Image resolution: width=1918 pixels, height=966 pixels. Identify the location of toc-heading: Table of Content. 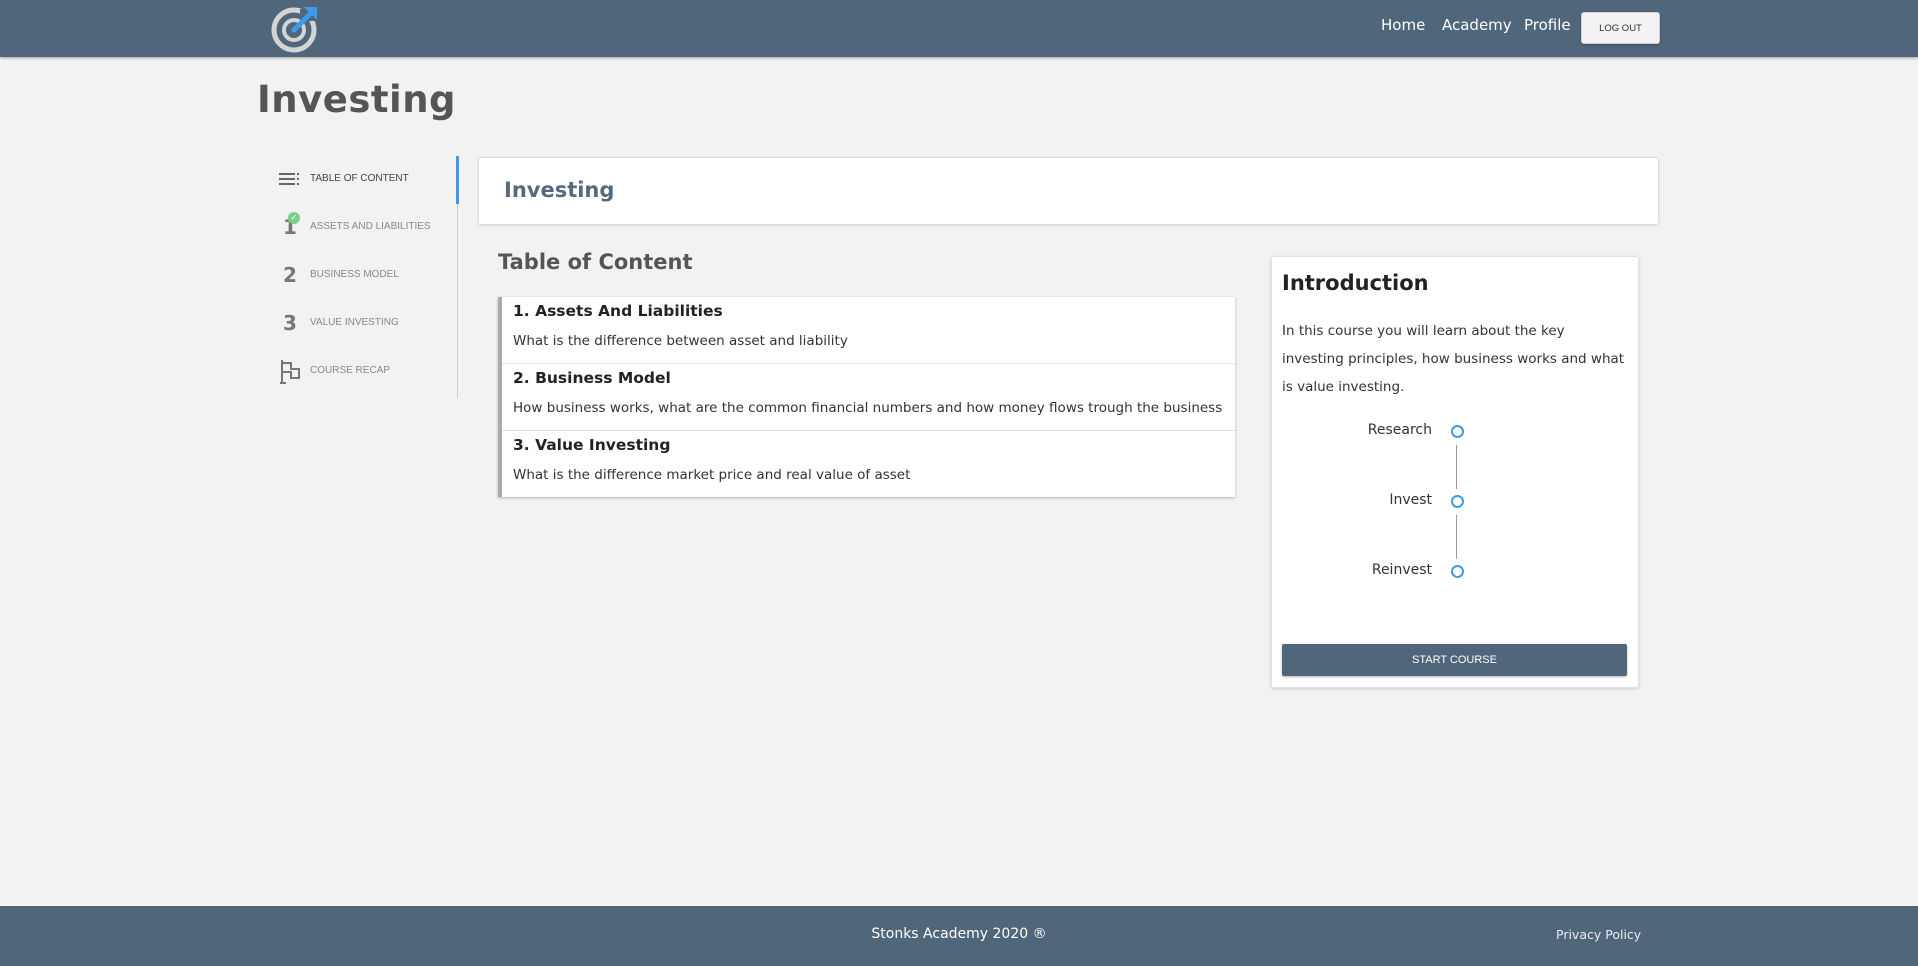
(595, 262).